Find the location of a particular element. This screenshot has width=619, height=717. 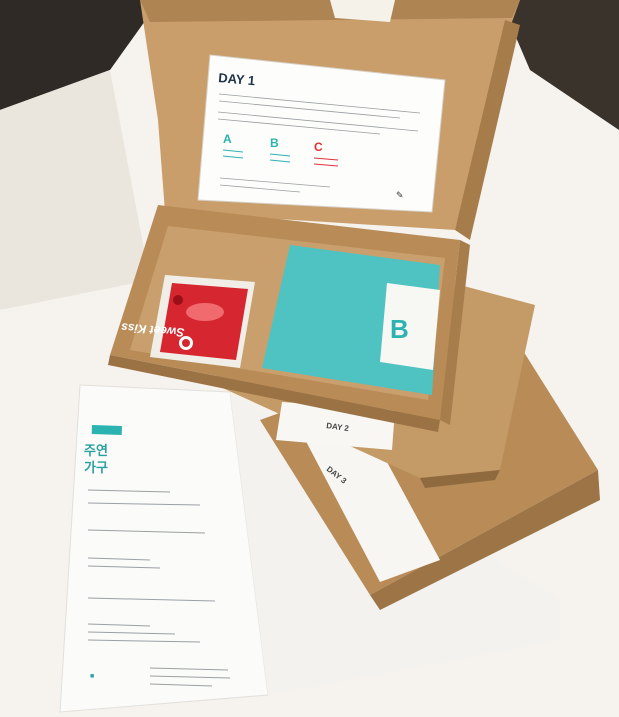

option-b-letter: B is located at coordinates (274, 143).